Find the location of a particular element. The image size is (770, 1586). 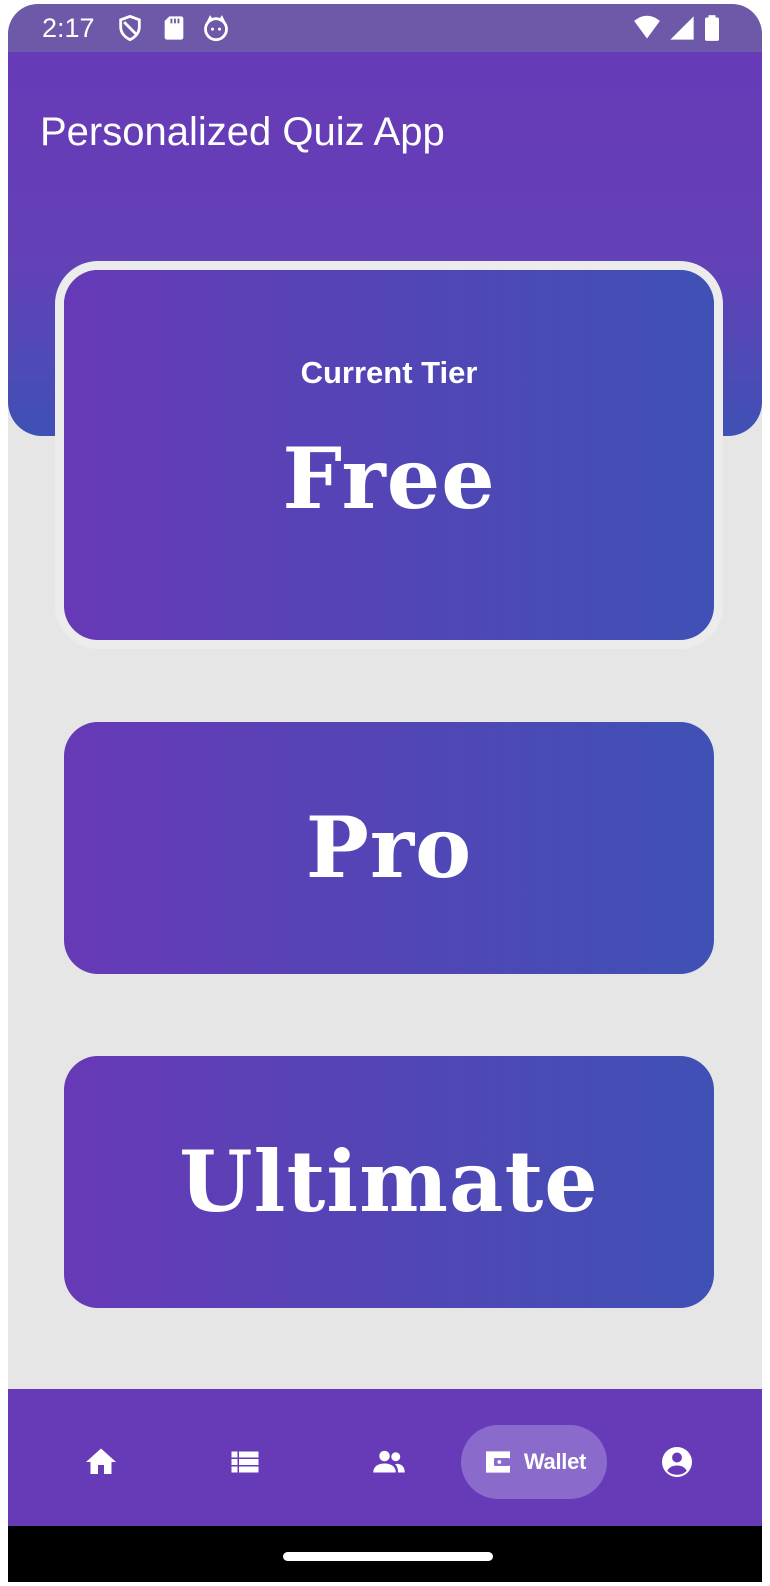

home-gesture-handle is located at coordinates (388, 1556).